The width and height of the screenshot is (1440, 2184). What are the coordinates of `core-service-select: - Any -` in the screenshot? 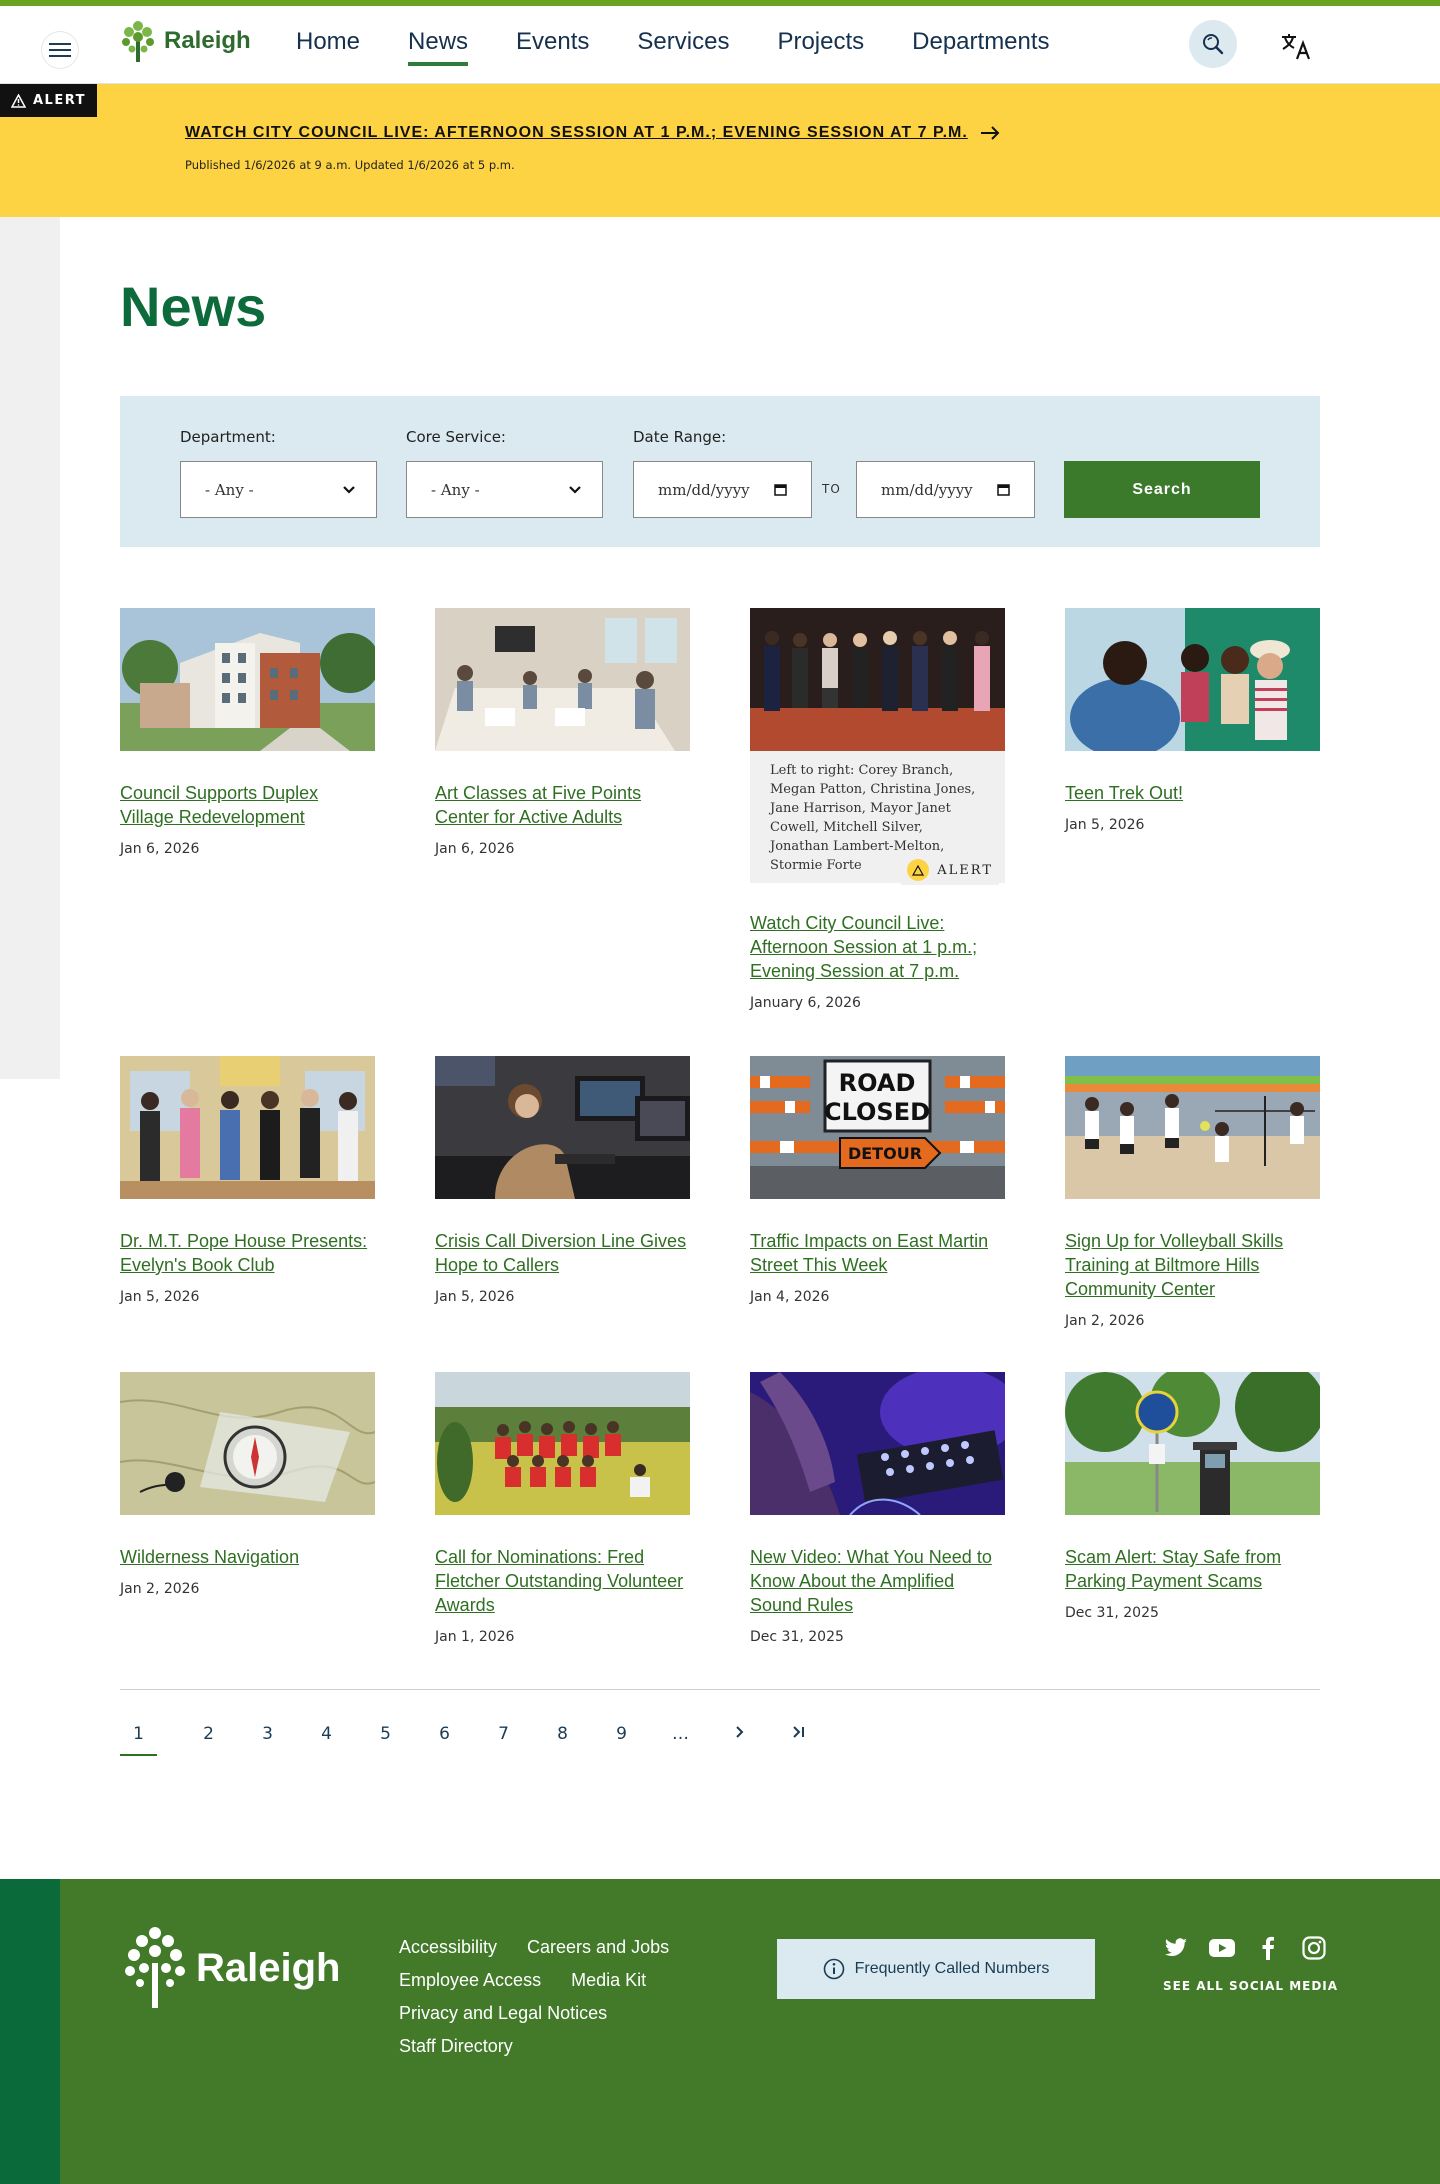 It's located at (504, 489).